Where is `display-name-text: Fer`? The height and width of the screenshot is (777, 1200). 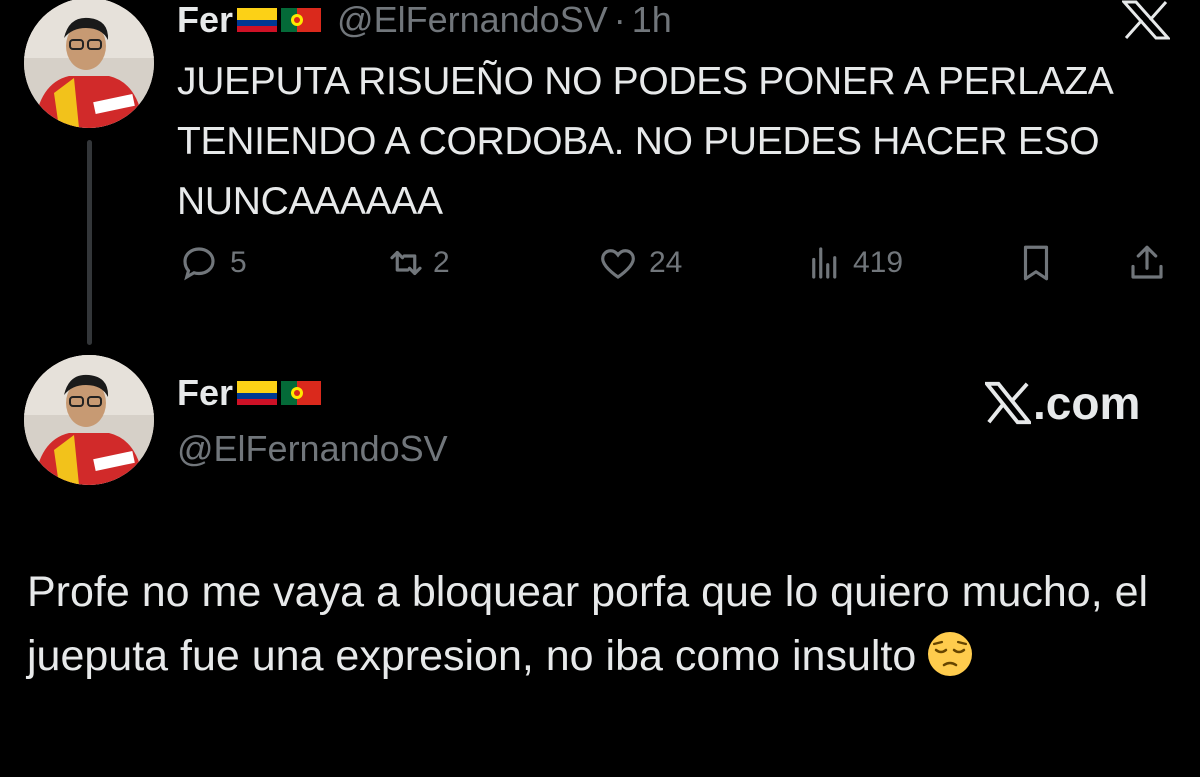
display-name-text: Fer is located at coordinates (205, 392).